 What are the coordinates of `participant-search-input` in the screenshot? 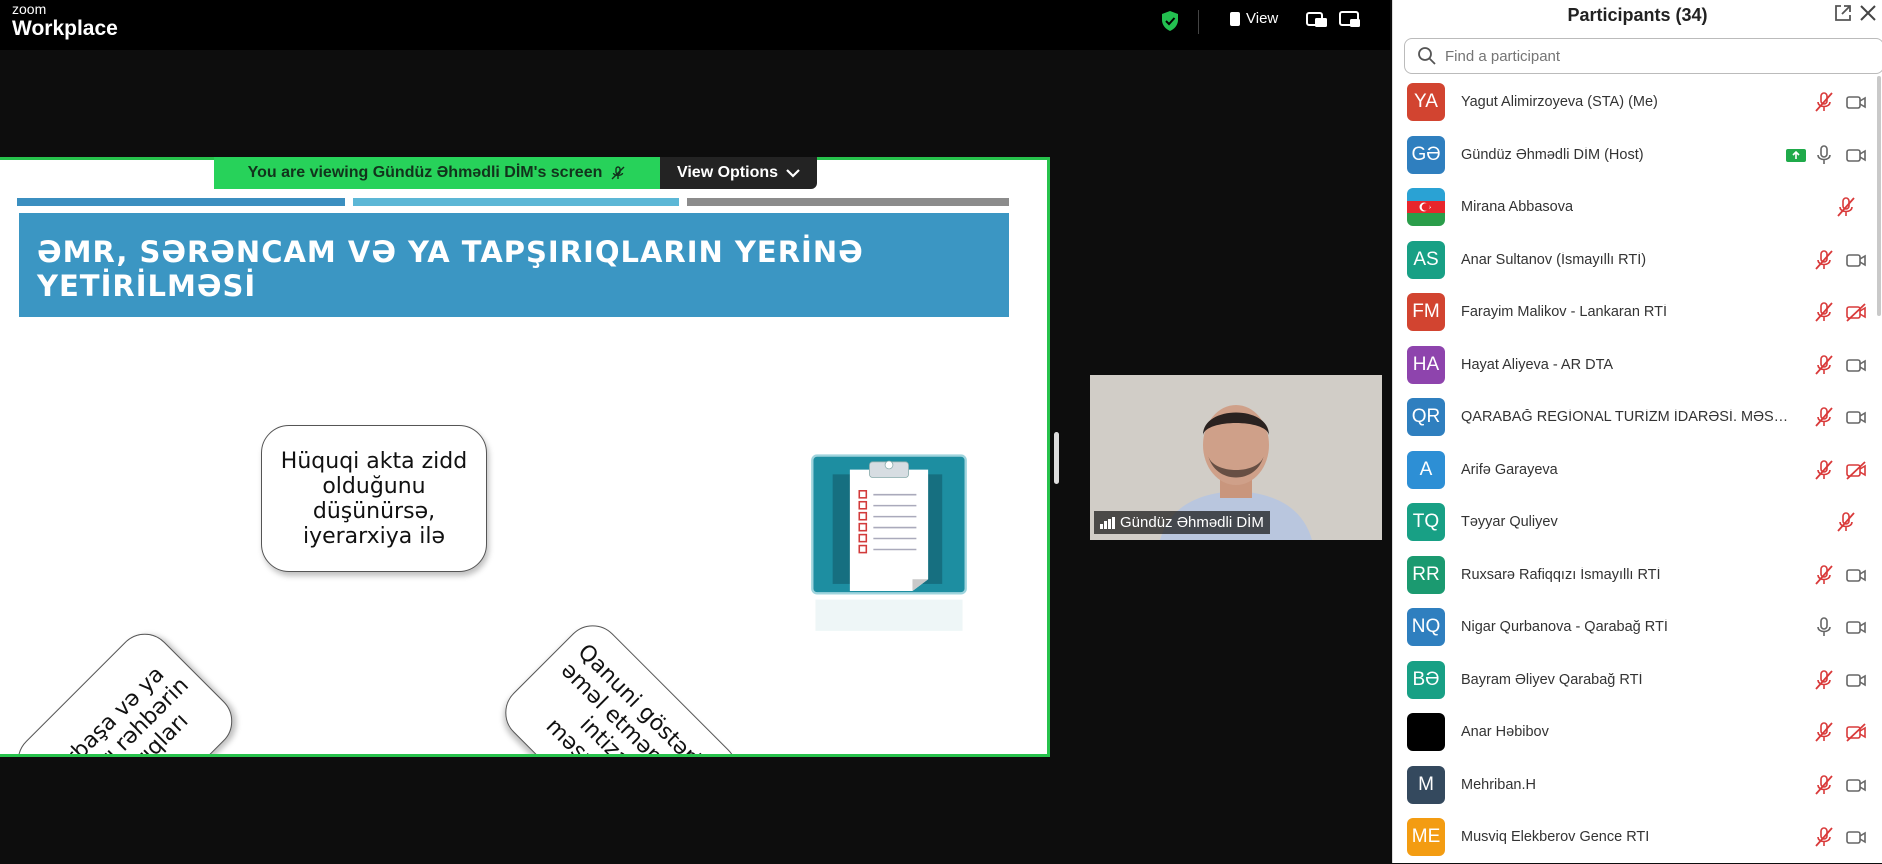 It's located at (1645, 56).